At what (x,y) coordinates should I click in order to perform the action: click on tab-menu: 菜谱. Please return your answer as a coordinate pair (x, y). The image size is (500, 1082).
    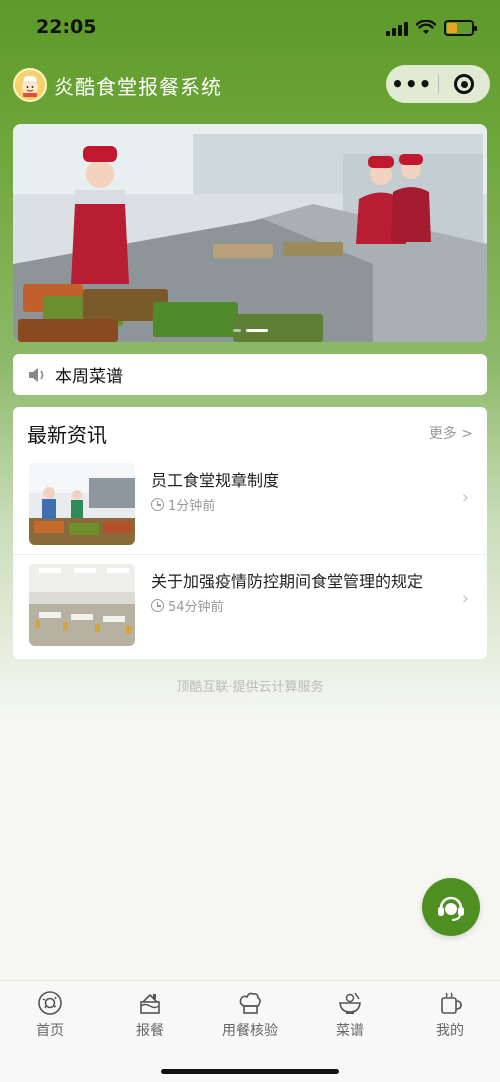
    Looking at the image, I should click on (350, 1014).